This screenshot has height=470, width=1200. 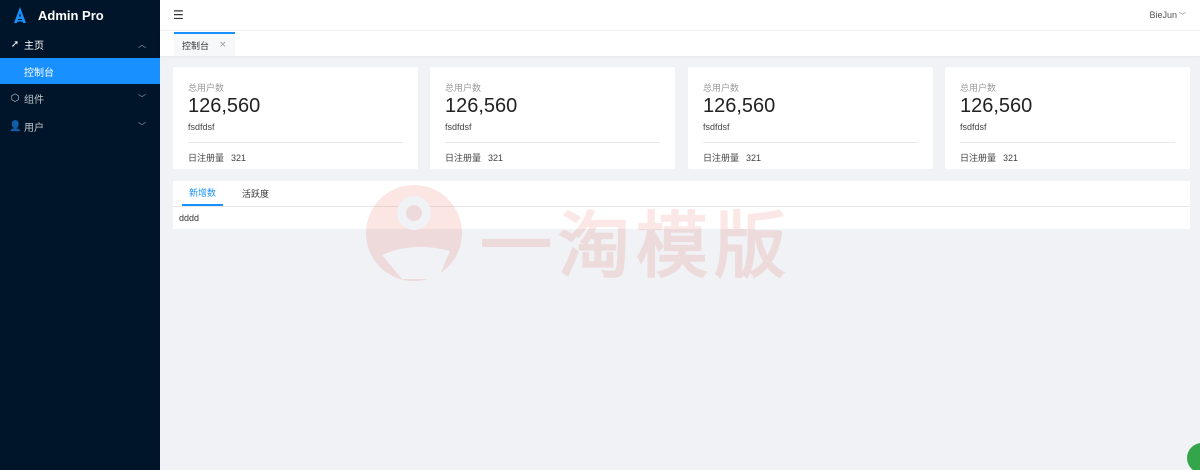 I want to click on close-icon: ×, so click(x=223, y=45).